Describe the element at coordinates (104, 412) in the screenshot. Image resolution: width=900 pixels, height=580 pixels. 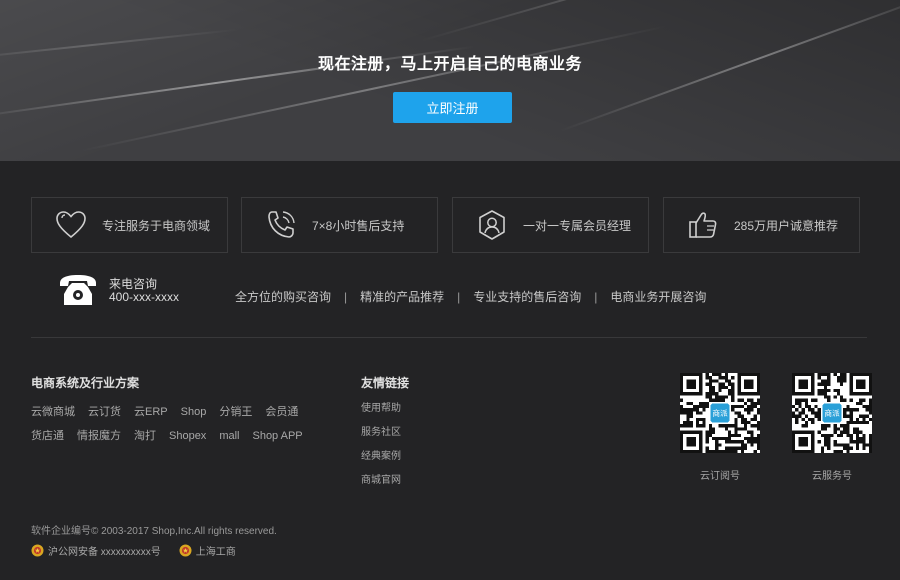
I see `solution-link: 云订货` at that location.